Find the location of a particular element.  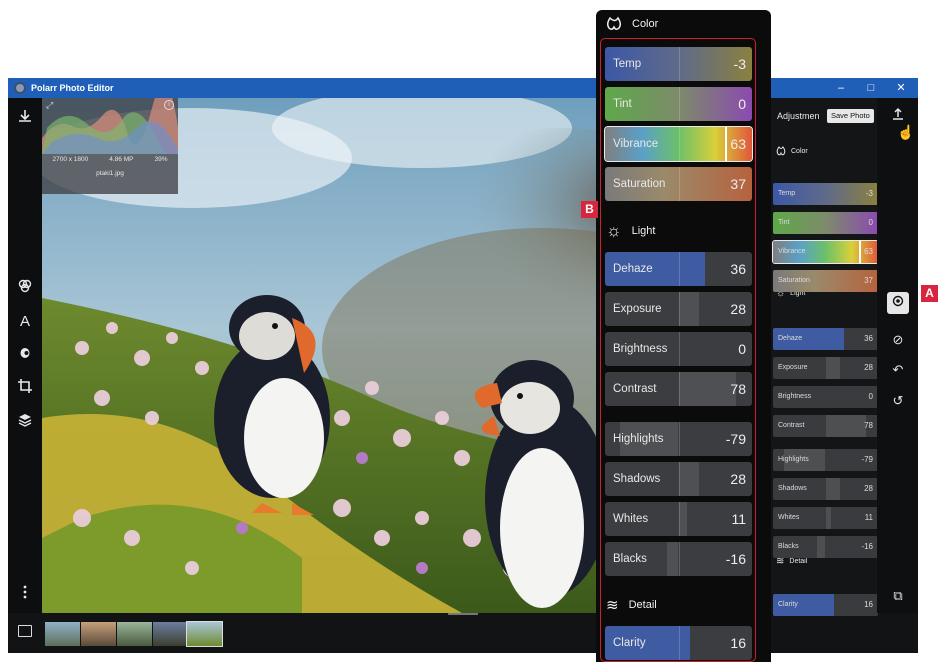

mini-slider-blacks: Blacks -16 is located at coordinates (825, 547).